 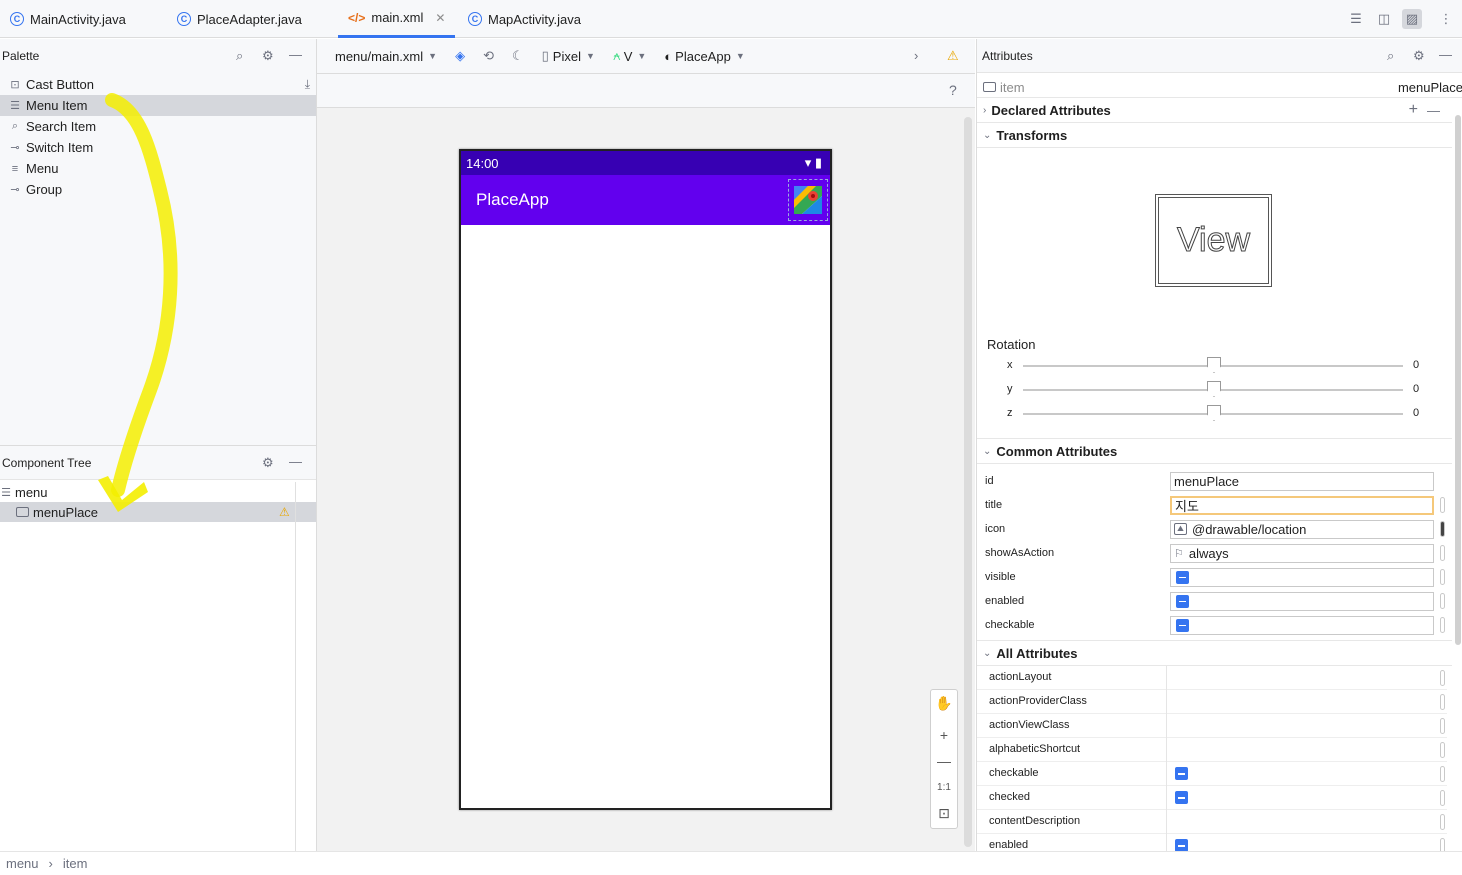 I want to click on all-attr-row: actionLayout, so click(x=1212, y=678).